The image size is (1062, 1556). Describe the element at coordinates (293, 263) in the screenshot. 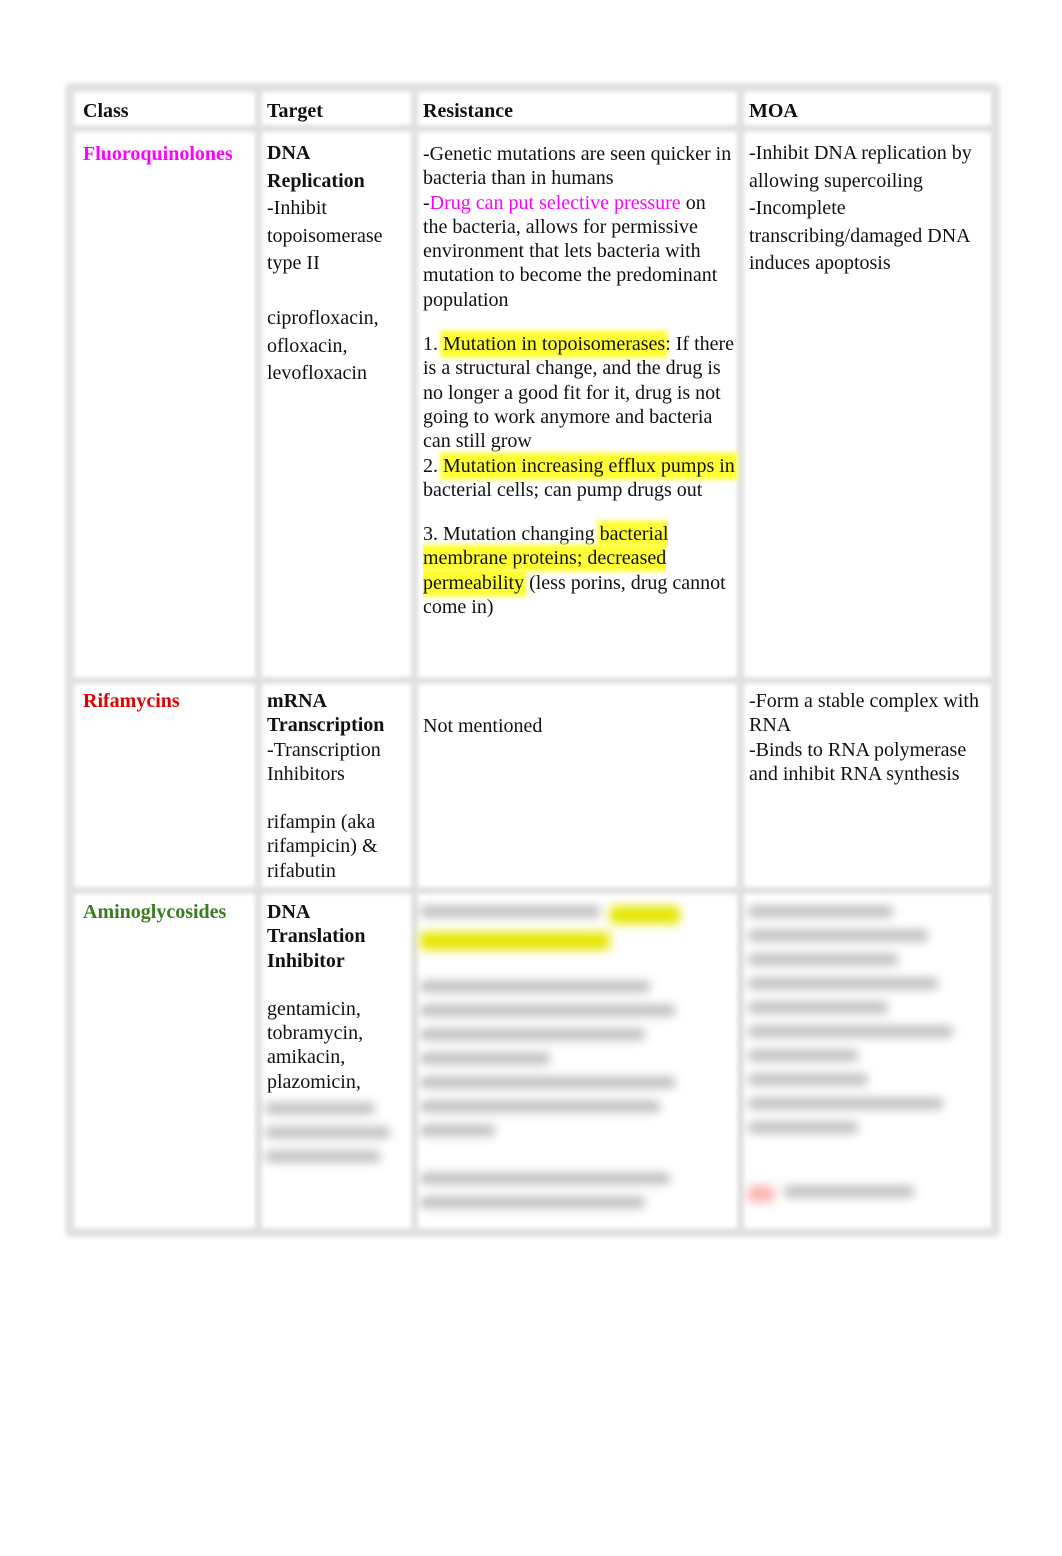

I see `target-line: type II` at that location.